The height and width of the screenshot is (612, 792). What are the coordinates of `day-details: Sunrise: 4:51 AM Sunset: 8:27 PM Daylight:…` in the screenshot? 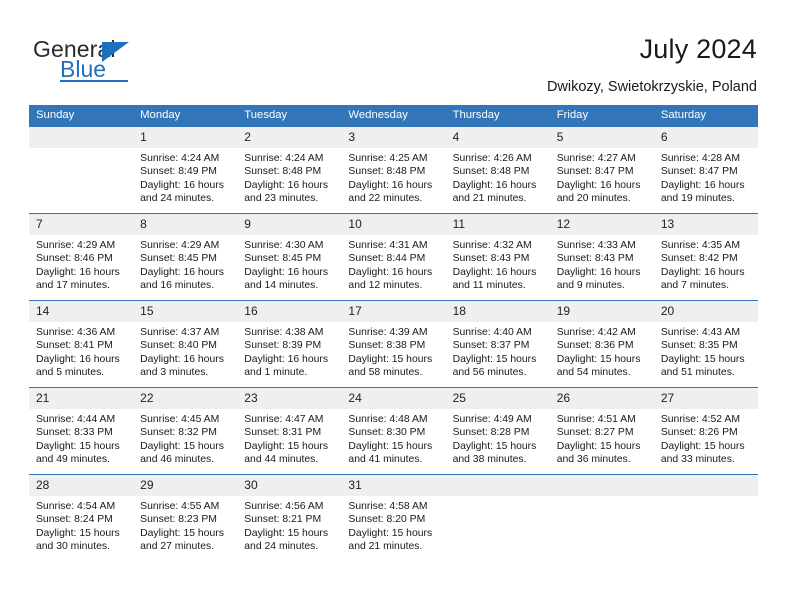 It's located at (602, 438).